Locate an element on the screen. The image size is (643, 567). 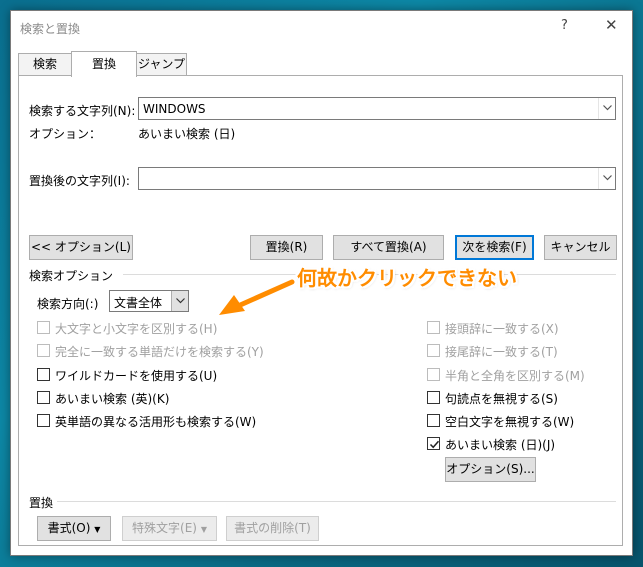
checkbox-label: 句読点を無視する(S) is located at coordinates (501, 399).